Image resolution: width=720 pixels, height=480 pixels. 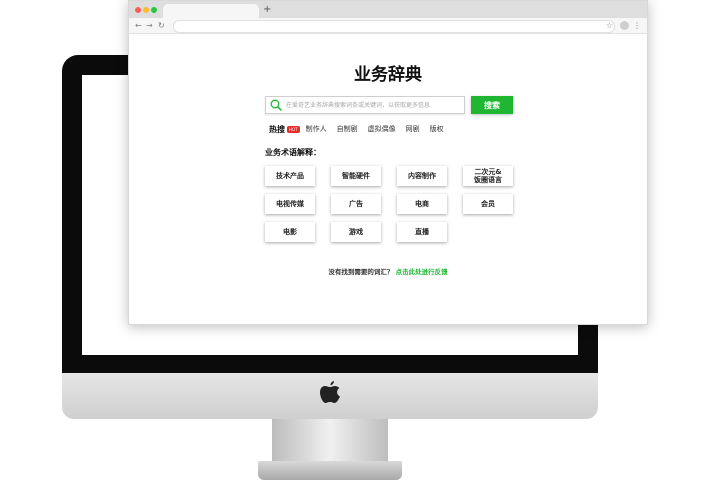 I want to click on maximize-window-dot, so click(x=154, y=10).